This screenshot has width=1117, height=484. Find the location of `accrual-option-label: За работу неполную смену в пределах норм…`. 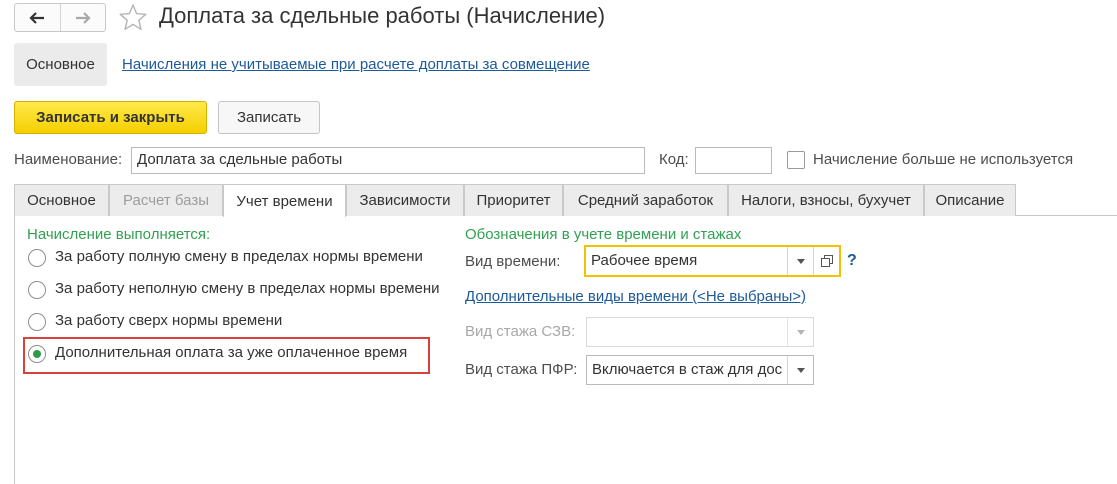

accrual-option-label: За работу неполную смену в пределах норм… is located at coordinates (247, 288).